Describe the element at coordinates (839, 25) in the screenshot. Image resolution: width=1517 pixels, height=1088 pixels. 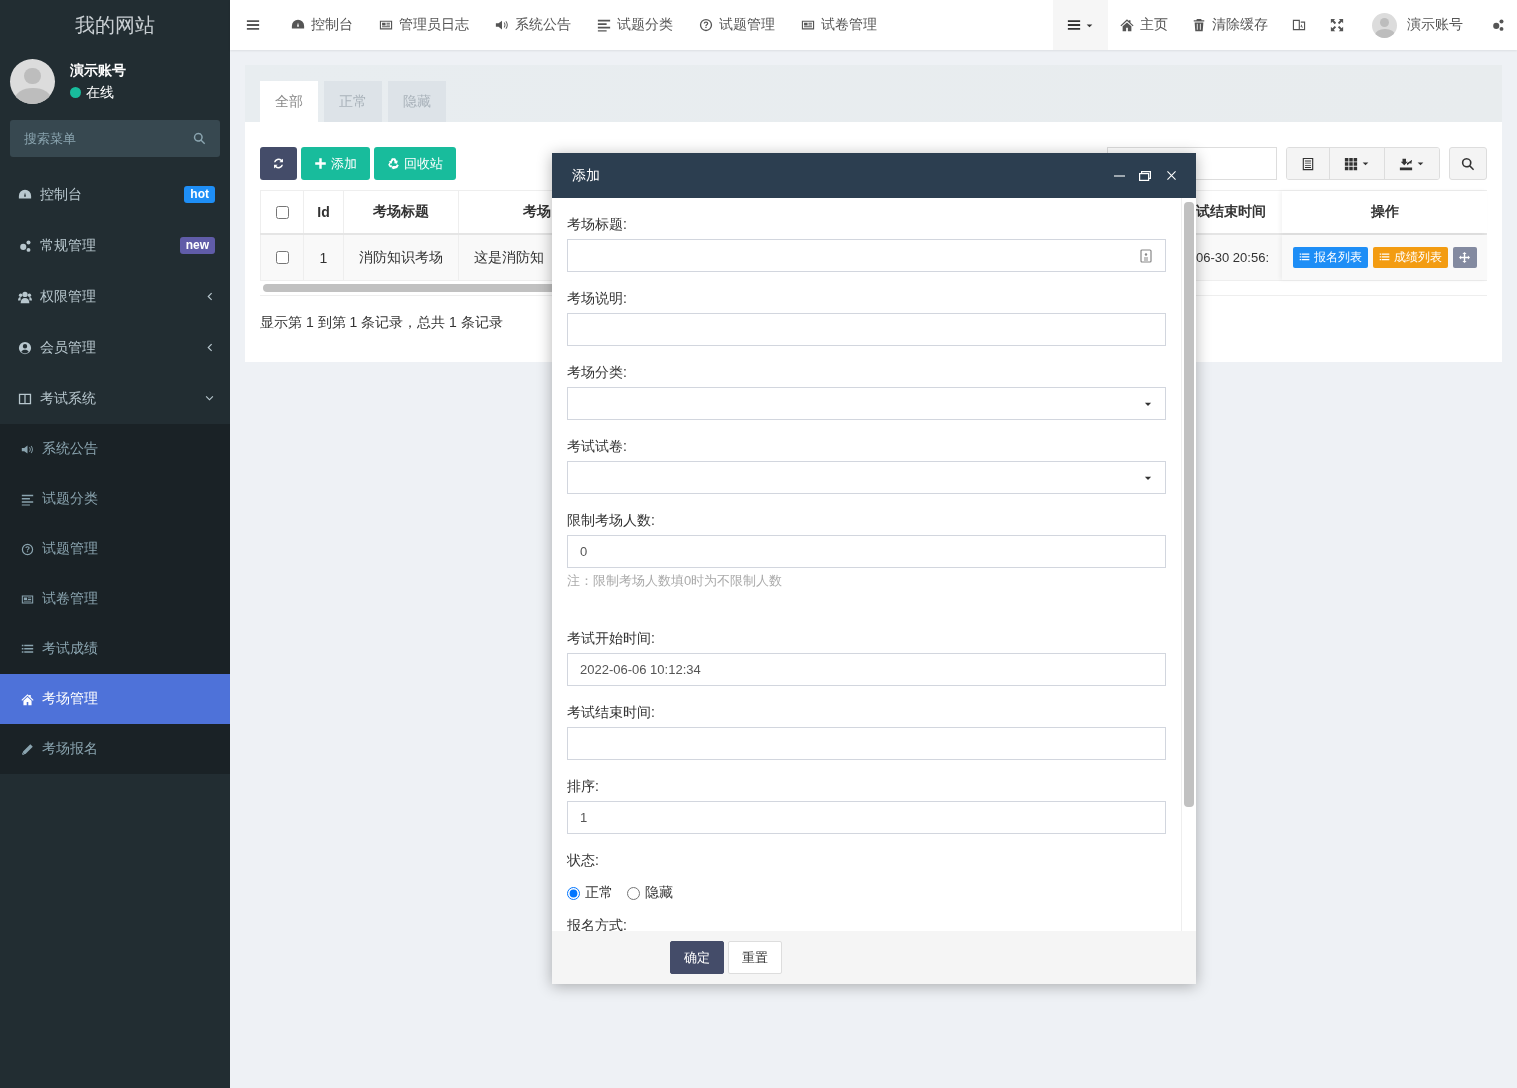
I see `nav-tab: 试卷管理` at that location.